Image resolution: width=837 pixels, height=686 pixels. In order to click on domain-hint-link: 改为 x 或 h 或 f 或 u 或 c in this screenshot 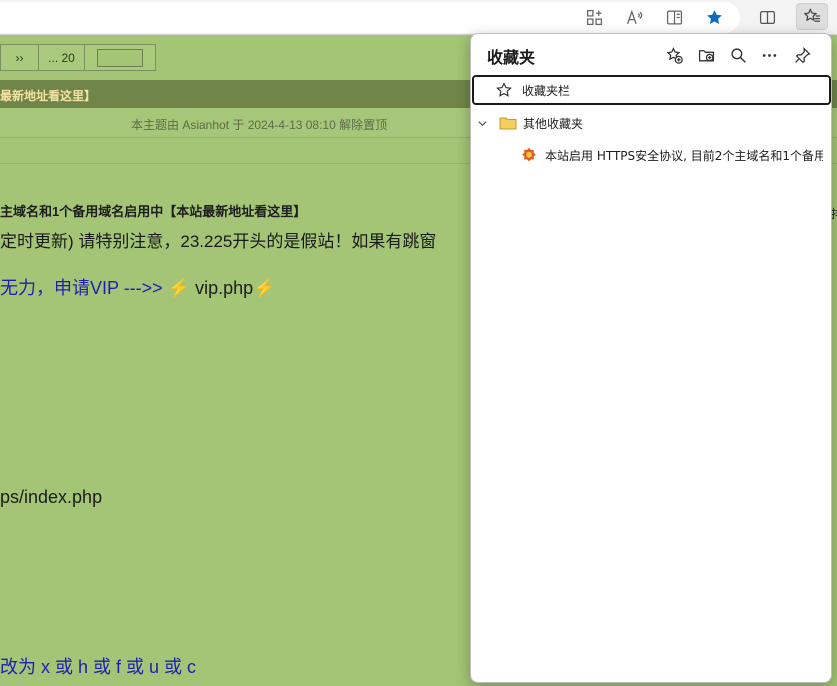, I will do `click(98, 666)`.